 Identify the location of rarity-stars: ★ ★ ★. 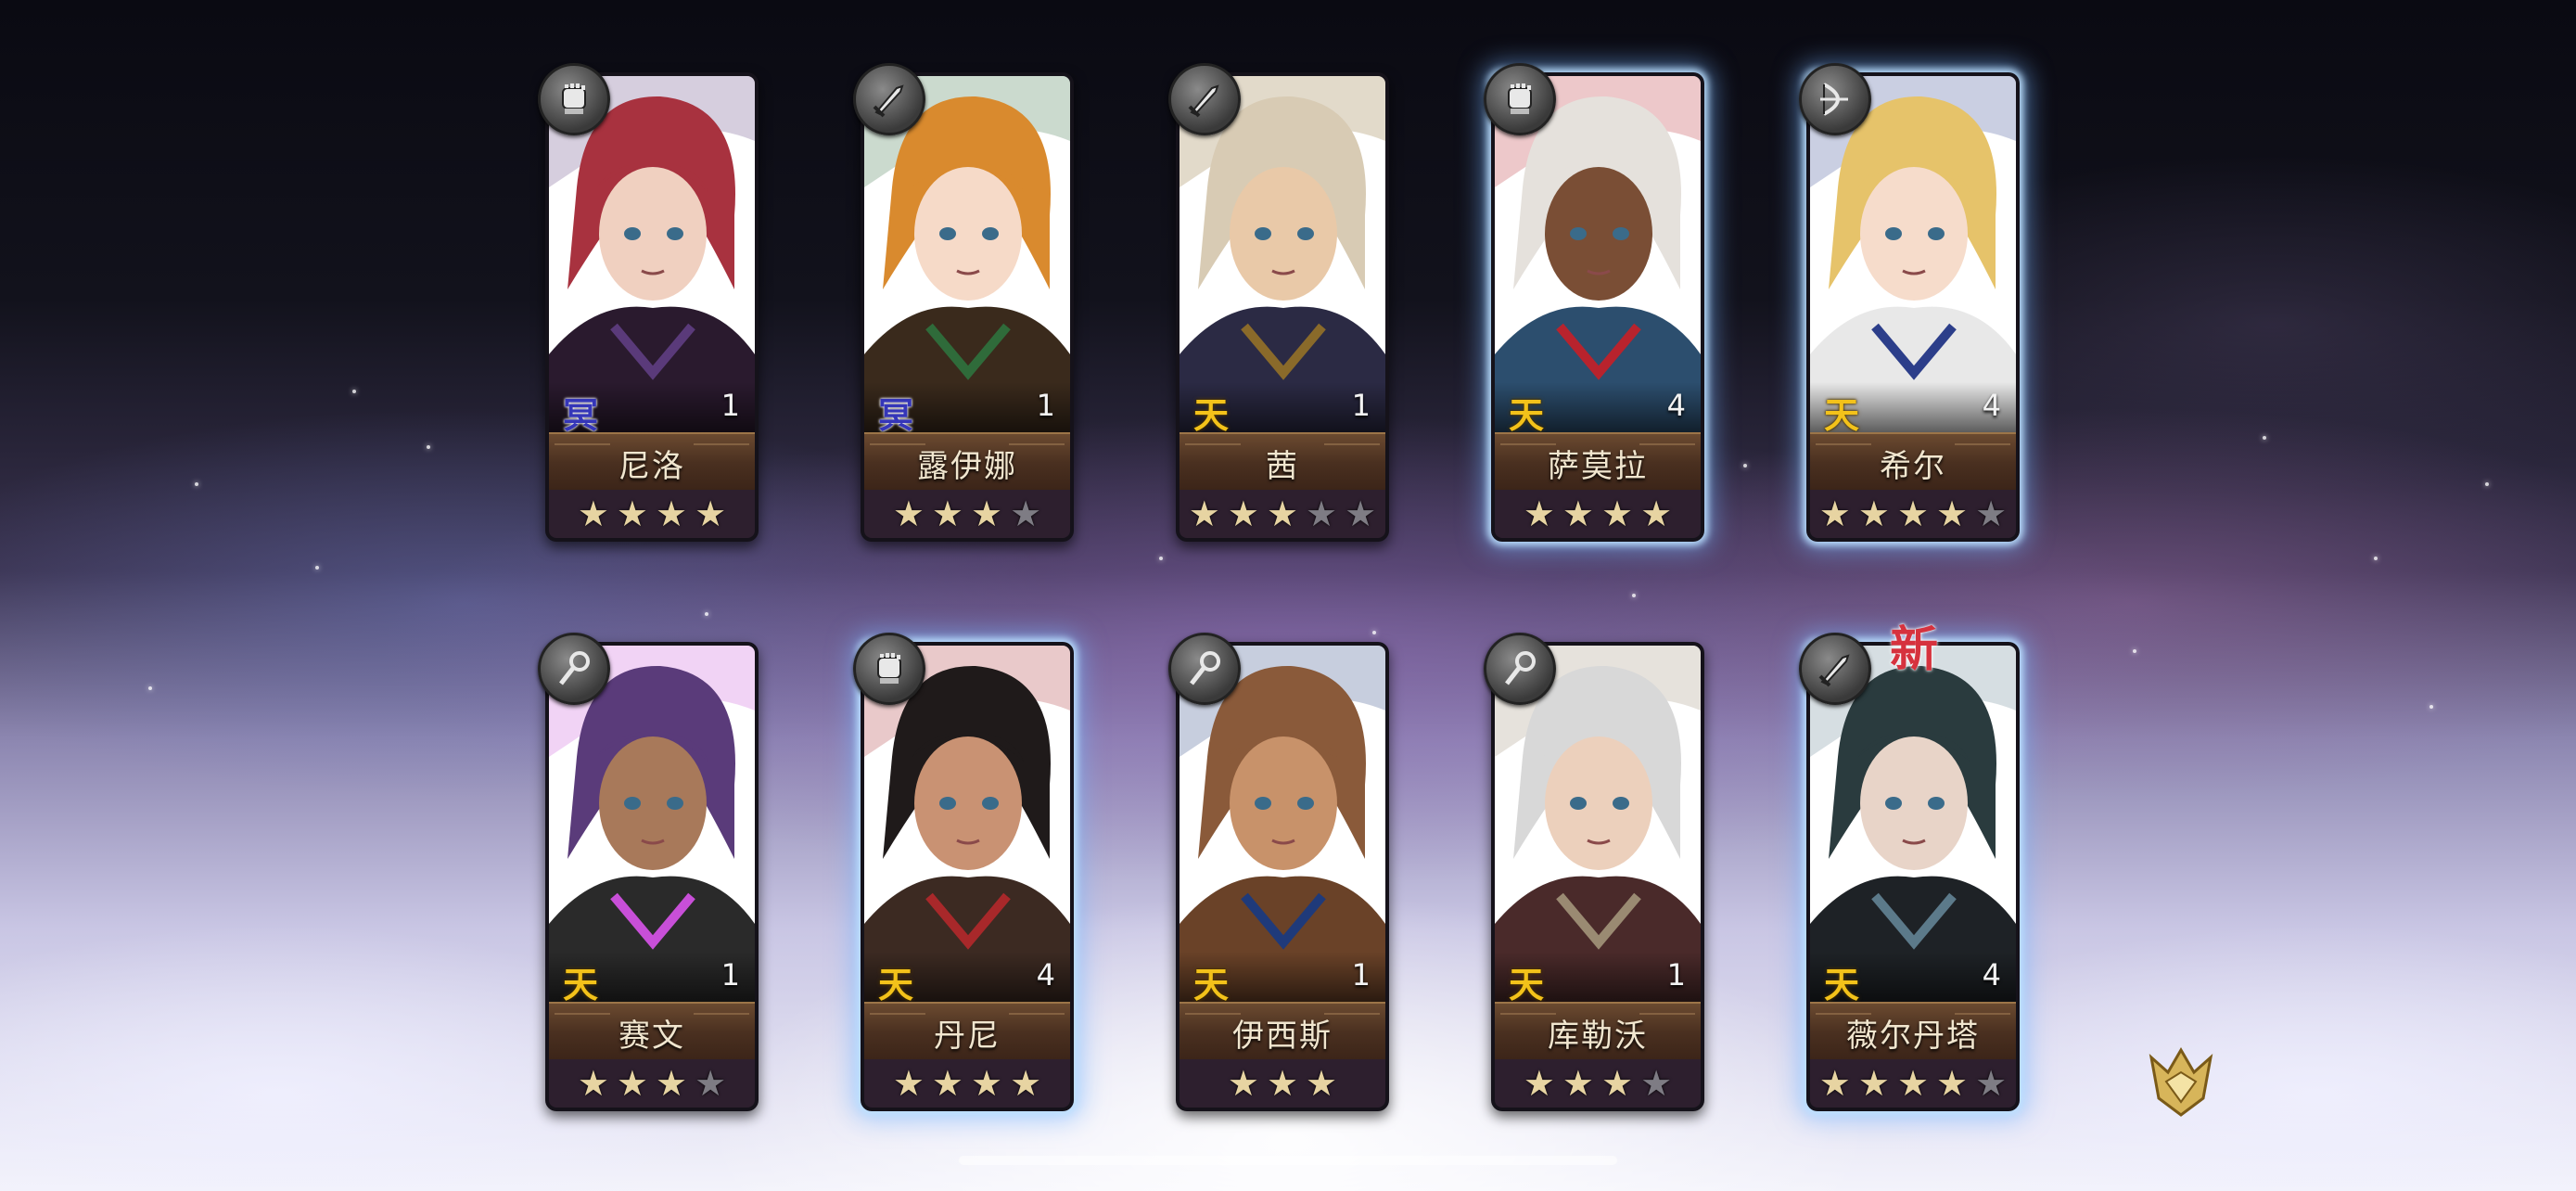
(1283, 1084).